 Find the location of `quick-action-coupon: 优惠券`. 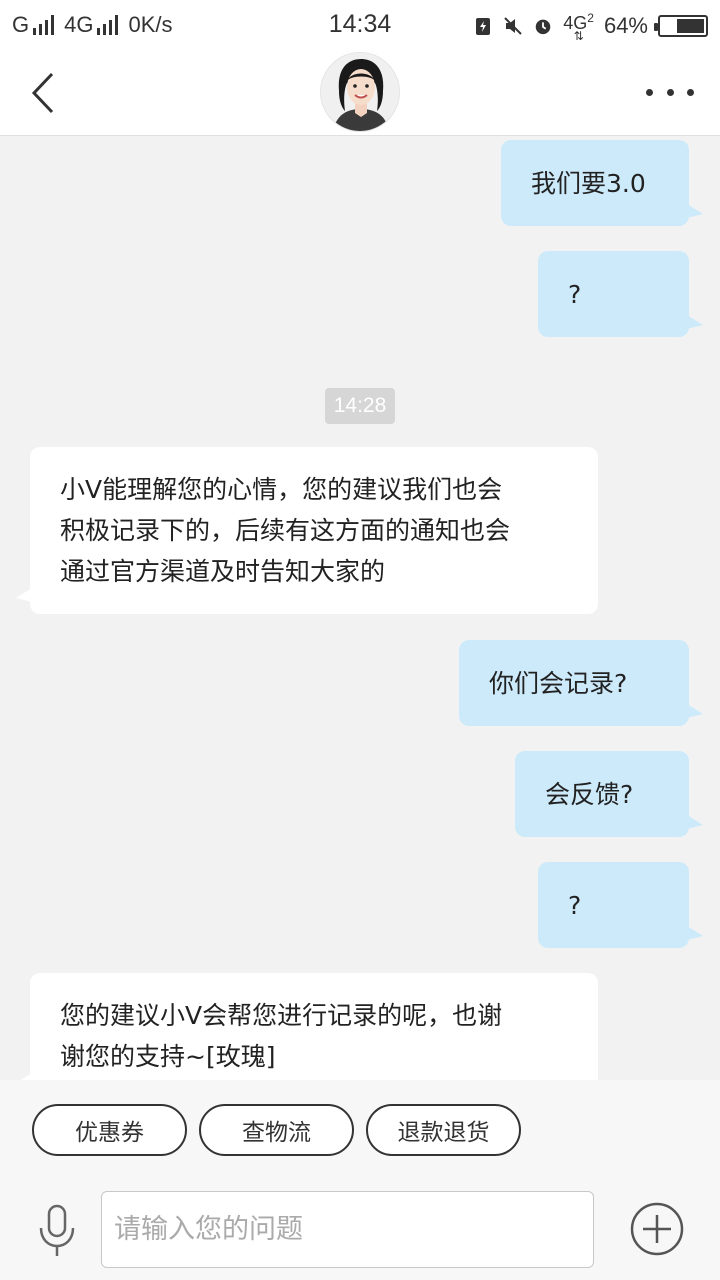

quick-action-coupon: 优惠券 is located at coordinates (109, 1130).